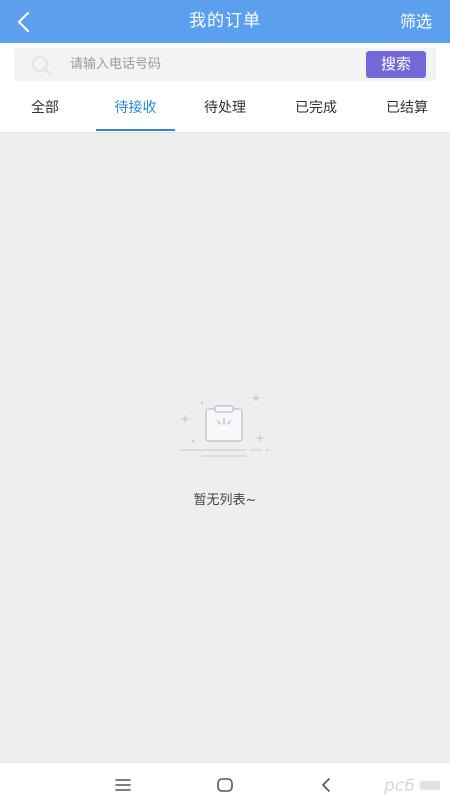  Describe the element at coordinates (224, 425) in the screenshot. I see `empty-box-icon` at that location.